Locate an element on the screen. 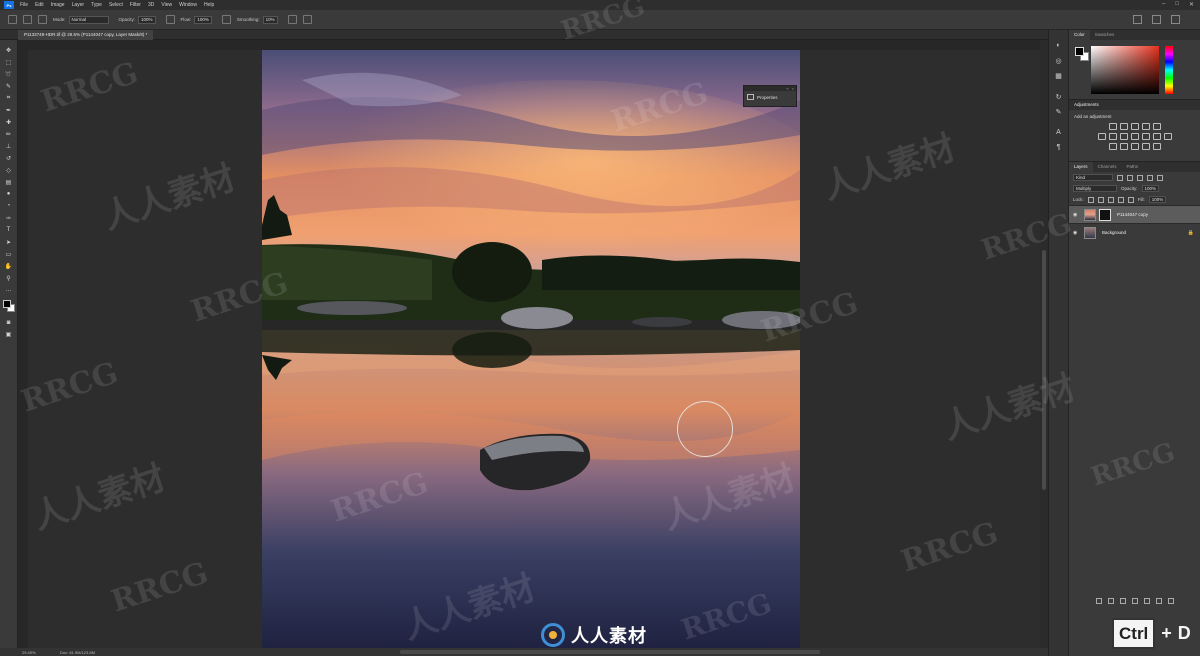  tab-color: Color is located at coordinates (1079, 35).